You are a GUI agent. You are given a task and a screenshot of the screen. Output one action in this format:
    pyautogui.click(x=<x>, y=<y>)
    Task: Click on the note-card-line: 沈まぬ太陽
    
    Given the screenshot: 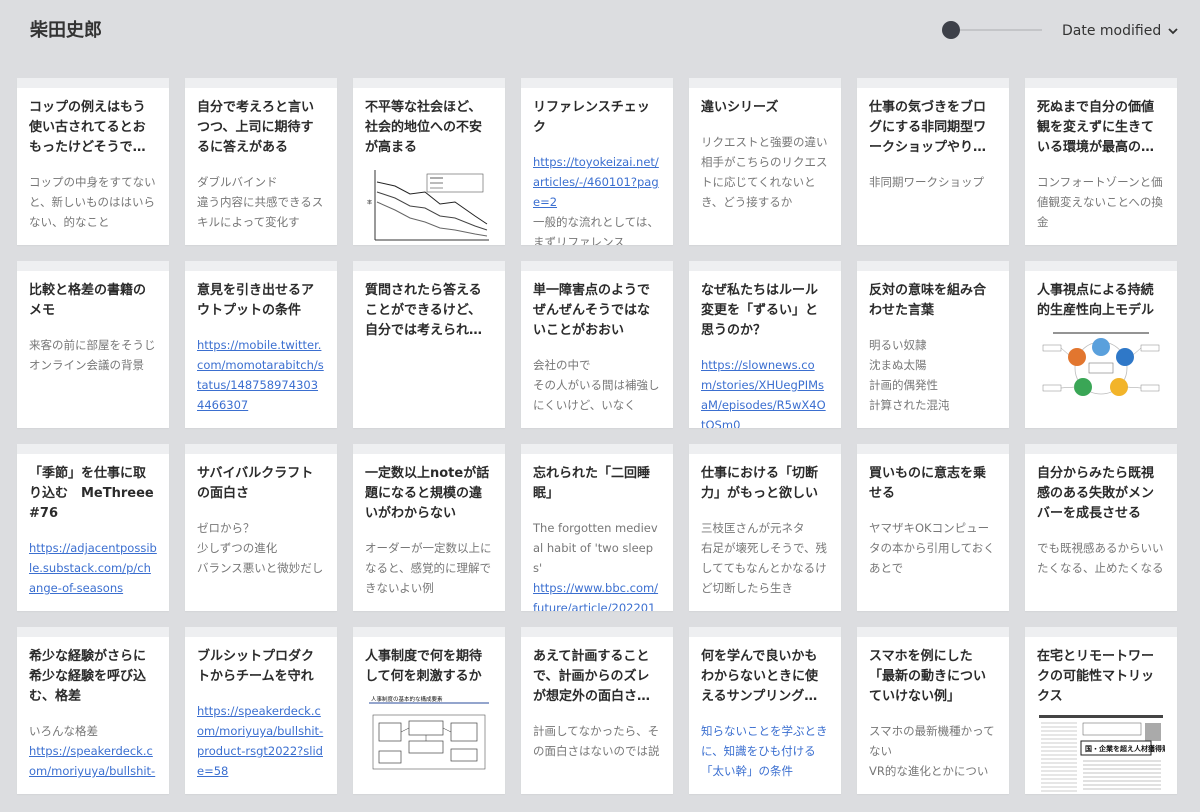 What is the action you would take?
    pyautogui.click(x=898, y=365)
    